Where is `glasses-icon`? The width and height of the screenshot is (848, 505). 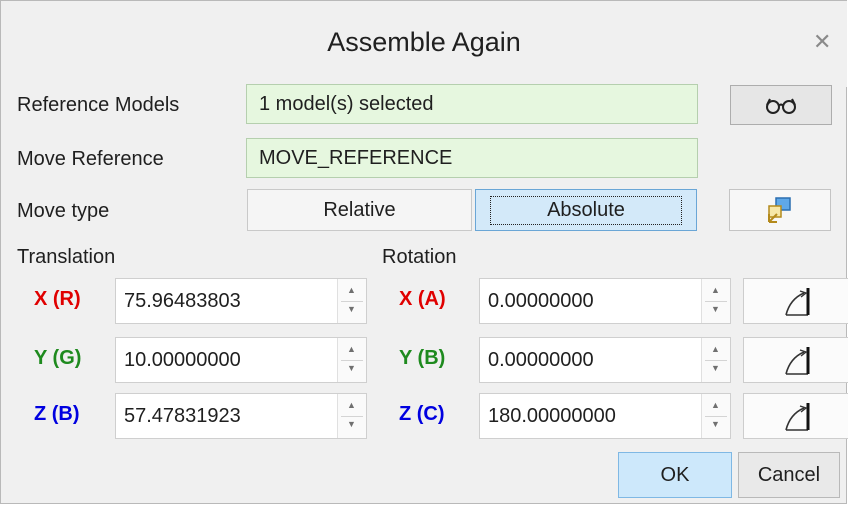
glasses-icon is located at coordinates (781, 106).